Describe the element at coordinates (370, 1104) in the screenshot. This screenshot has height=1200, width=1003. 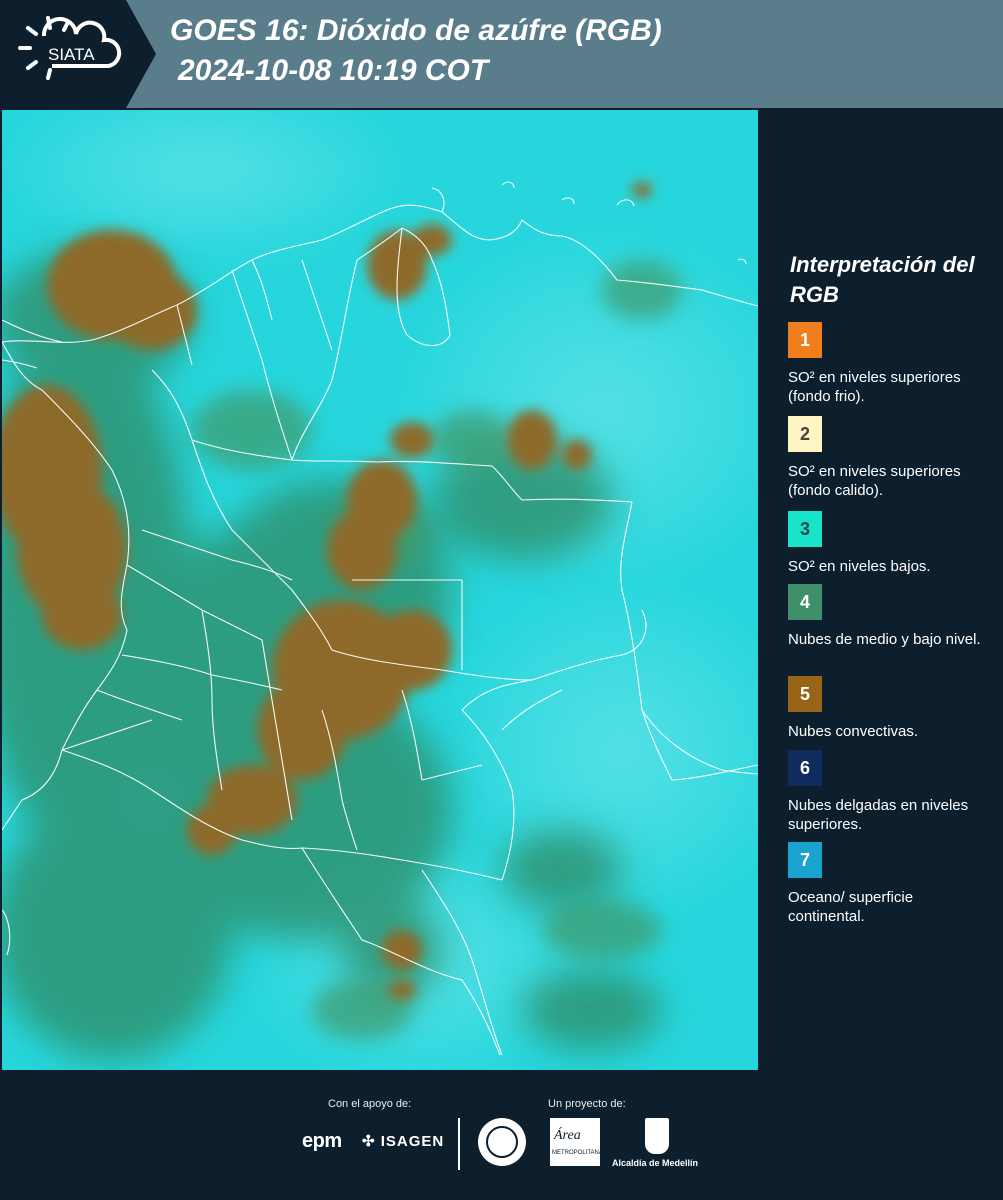
I see `support-label: Con el apoyo de:` at that location.